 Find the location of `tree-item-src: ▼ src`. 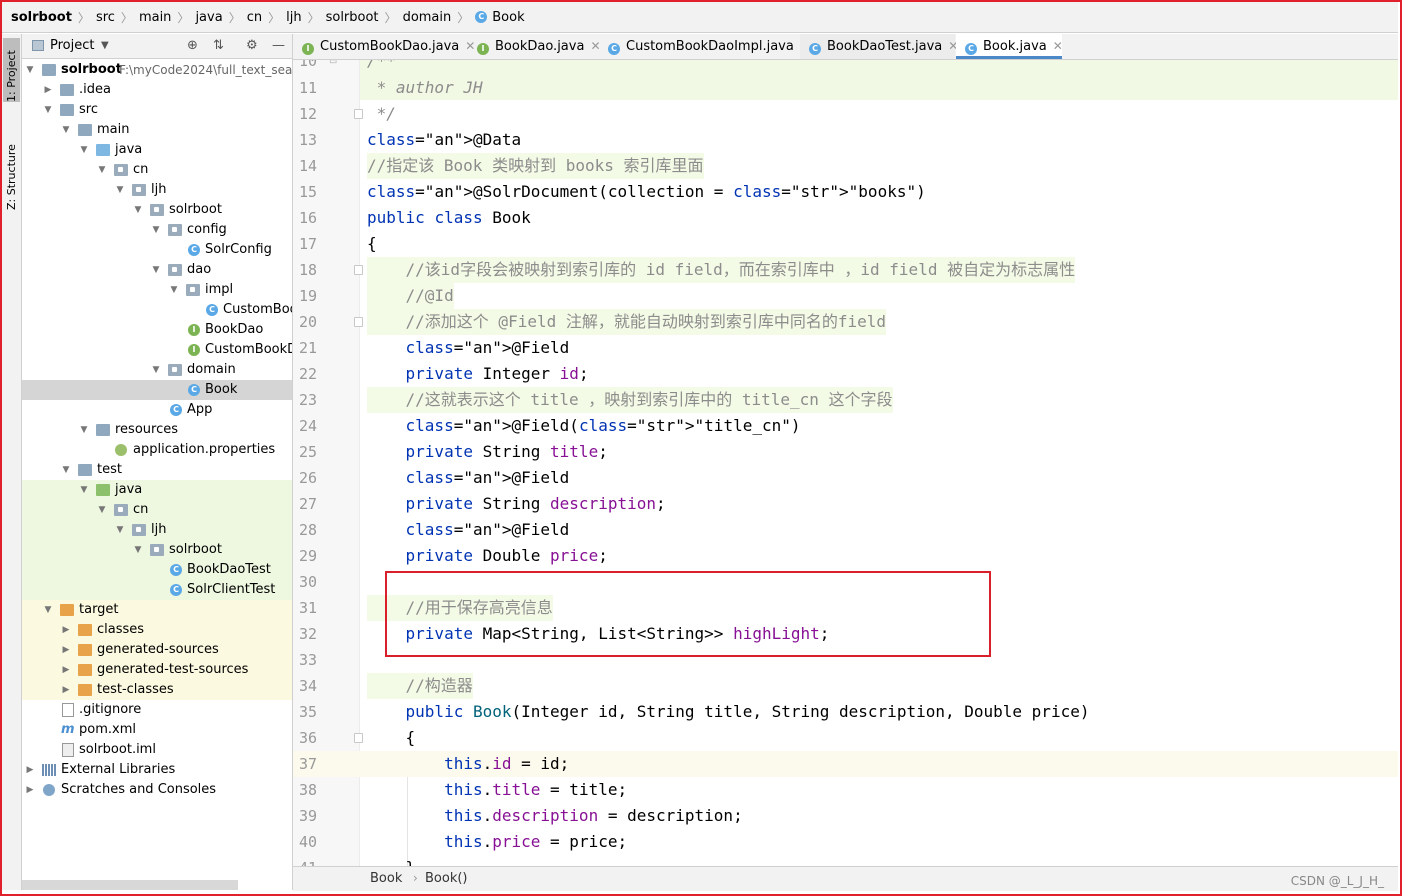

tree-item-src: ▼ src is located at coordinates (157, 110).